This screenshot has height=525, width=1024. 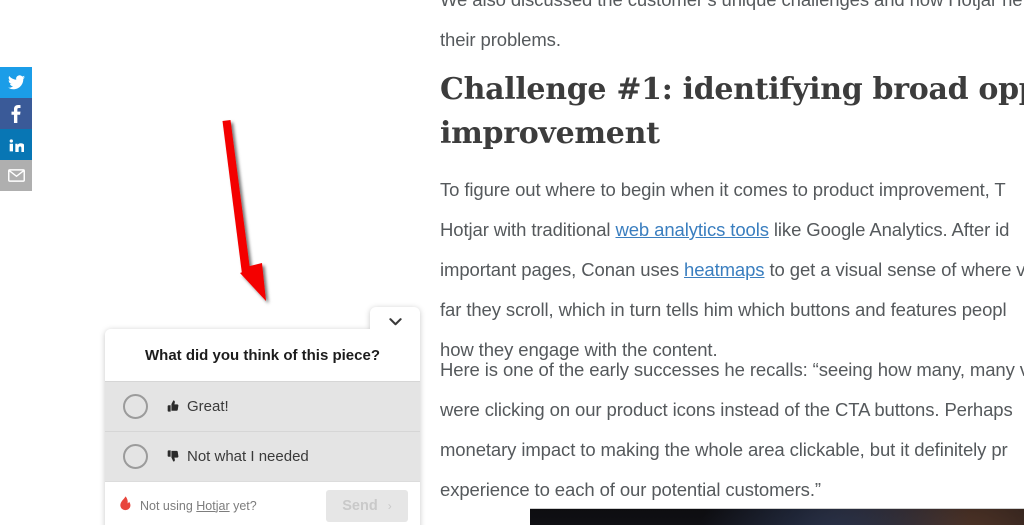 What do you see at coordinates (889, 229) in the screenshot?
I see `body-line-2-post: like Google Analytics. After id` at bounding box center [889, 229].